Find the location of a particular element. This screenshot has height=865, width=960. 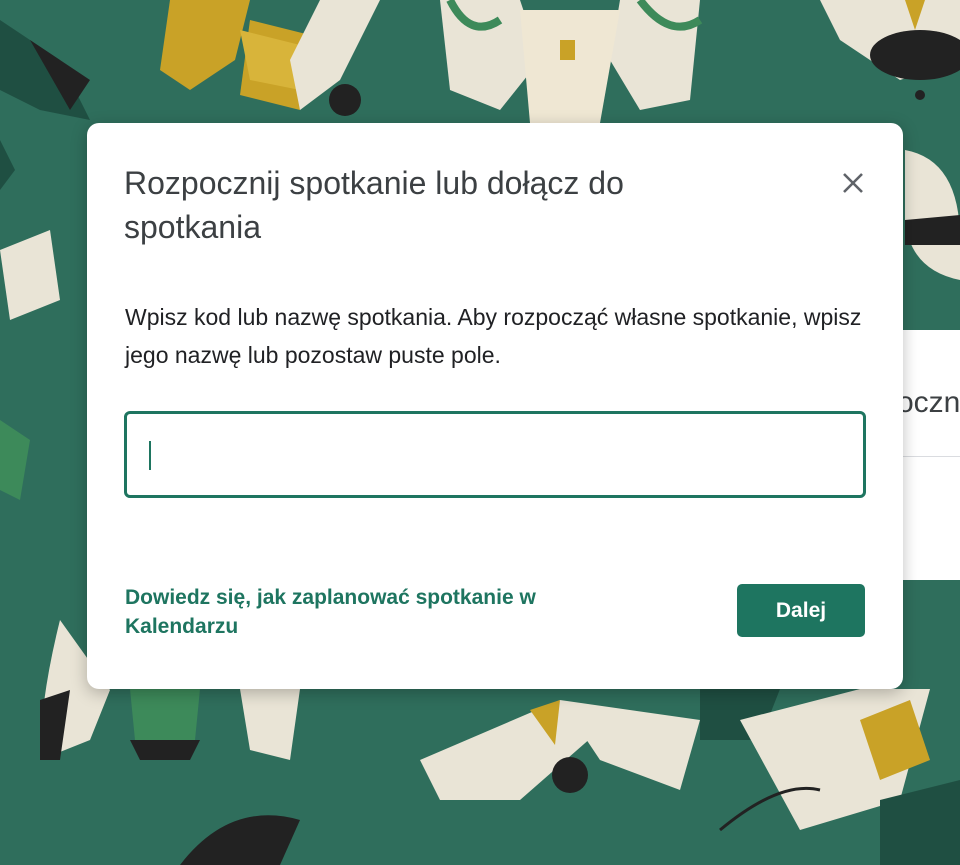

start-meeting-card-partial: ocznij is located at coordinates (931, 455).